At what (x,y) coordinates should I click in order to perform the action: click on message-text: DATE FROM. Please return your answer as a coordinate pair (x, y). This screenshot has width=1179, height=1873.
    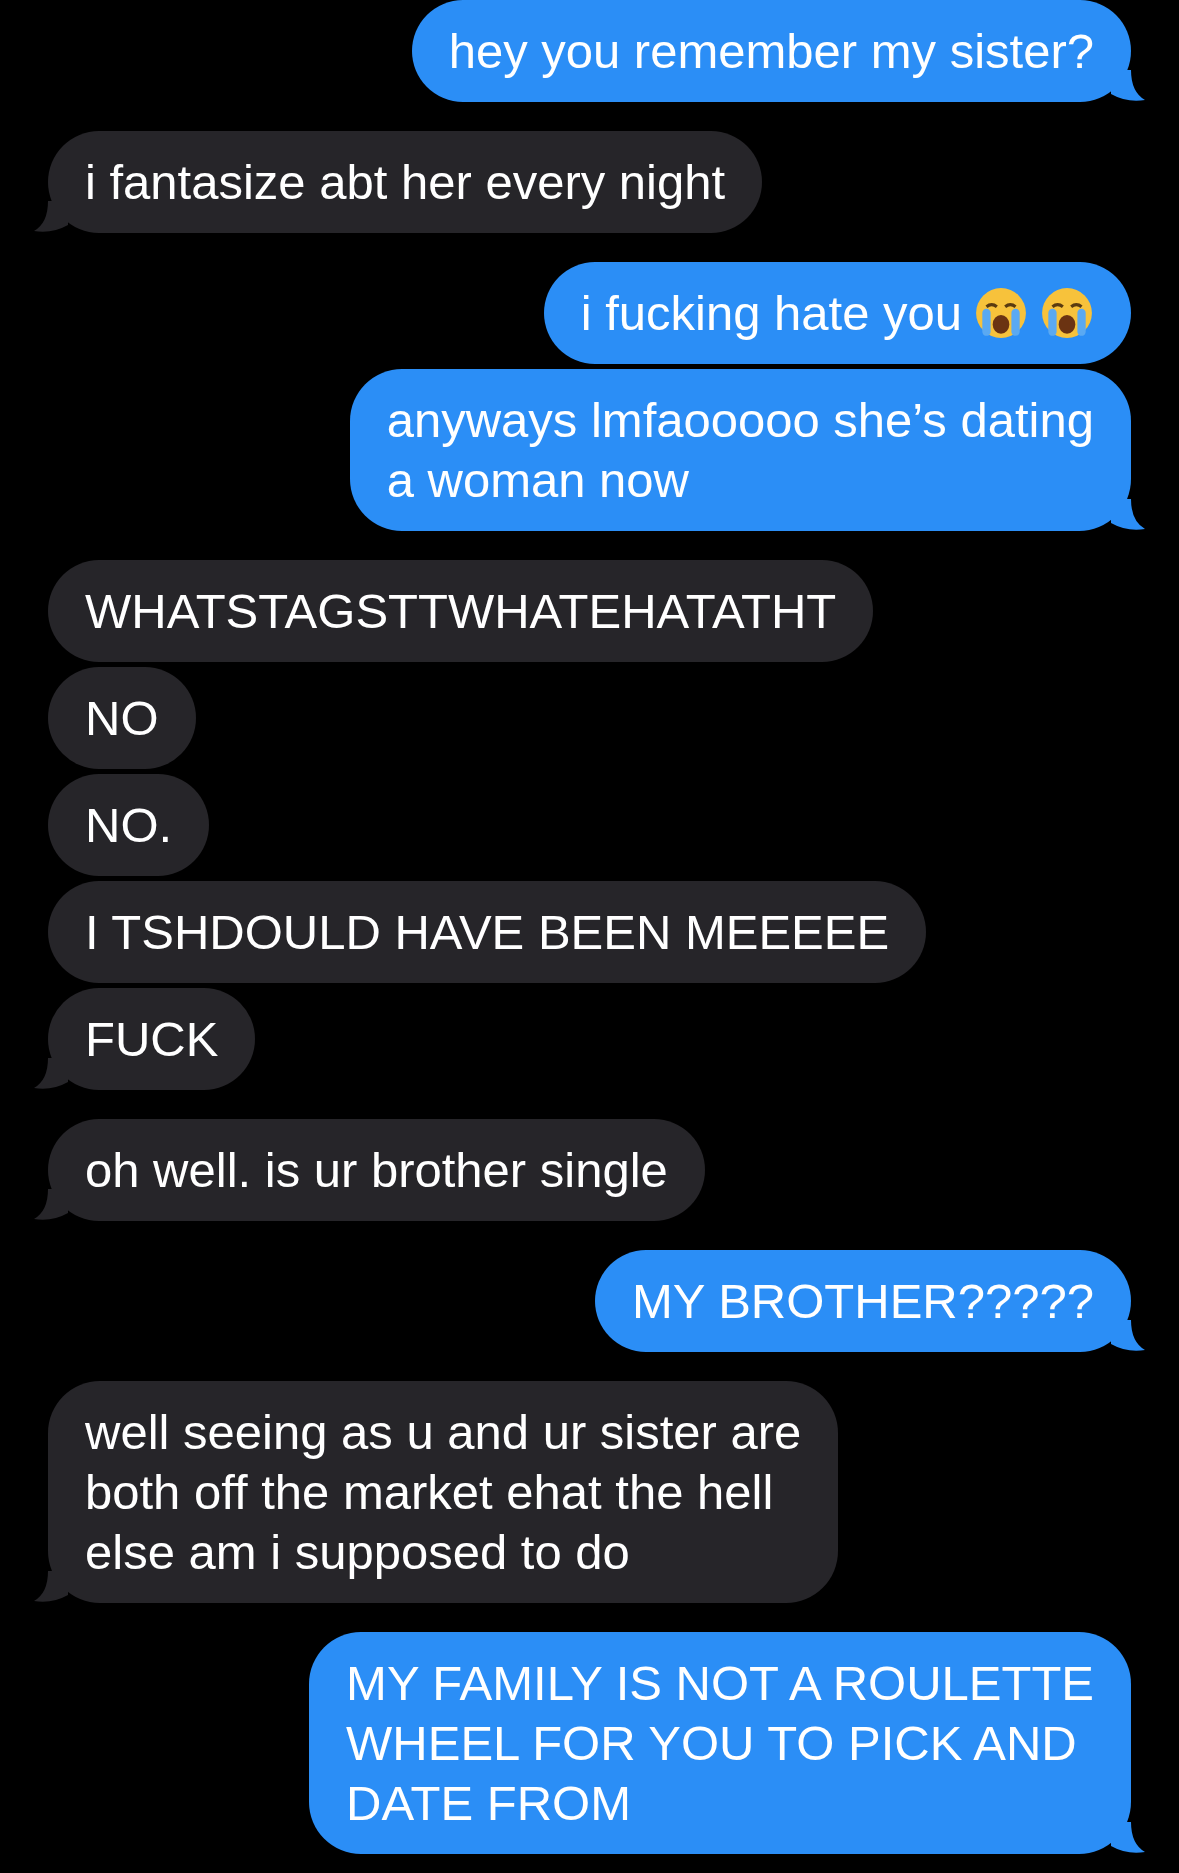
    Looking at the image, I should click on (489, 1803).